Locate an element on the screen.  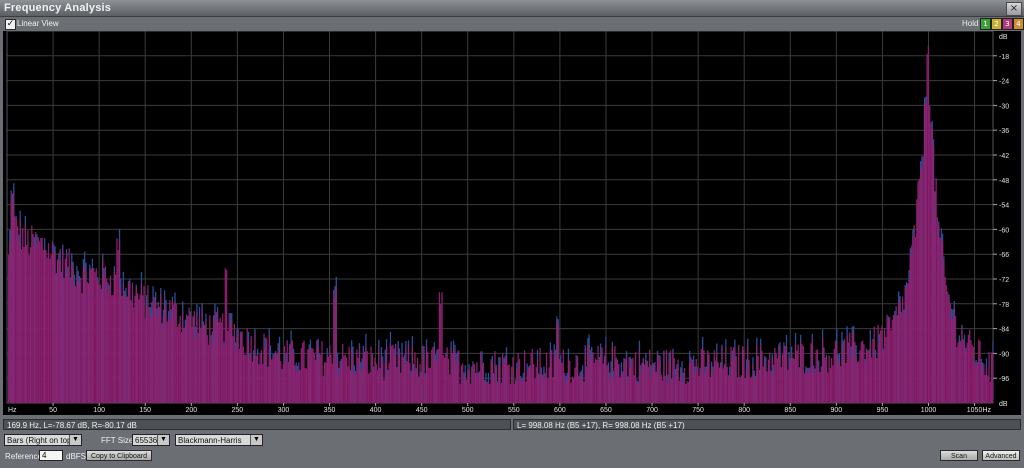
hold-button-2: 2 is located at coordinates (996, 24).